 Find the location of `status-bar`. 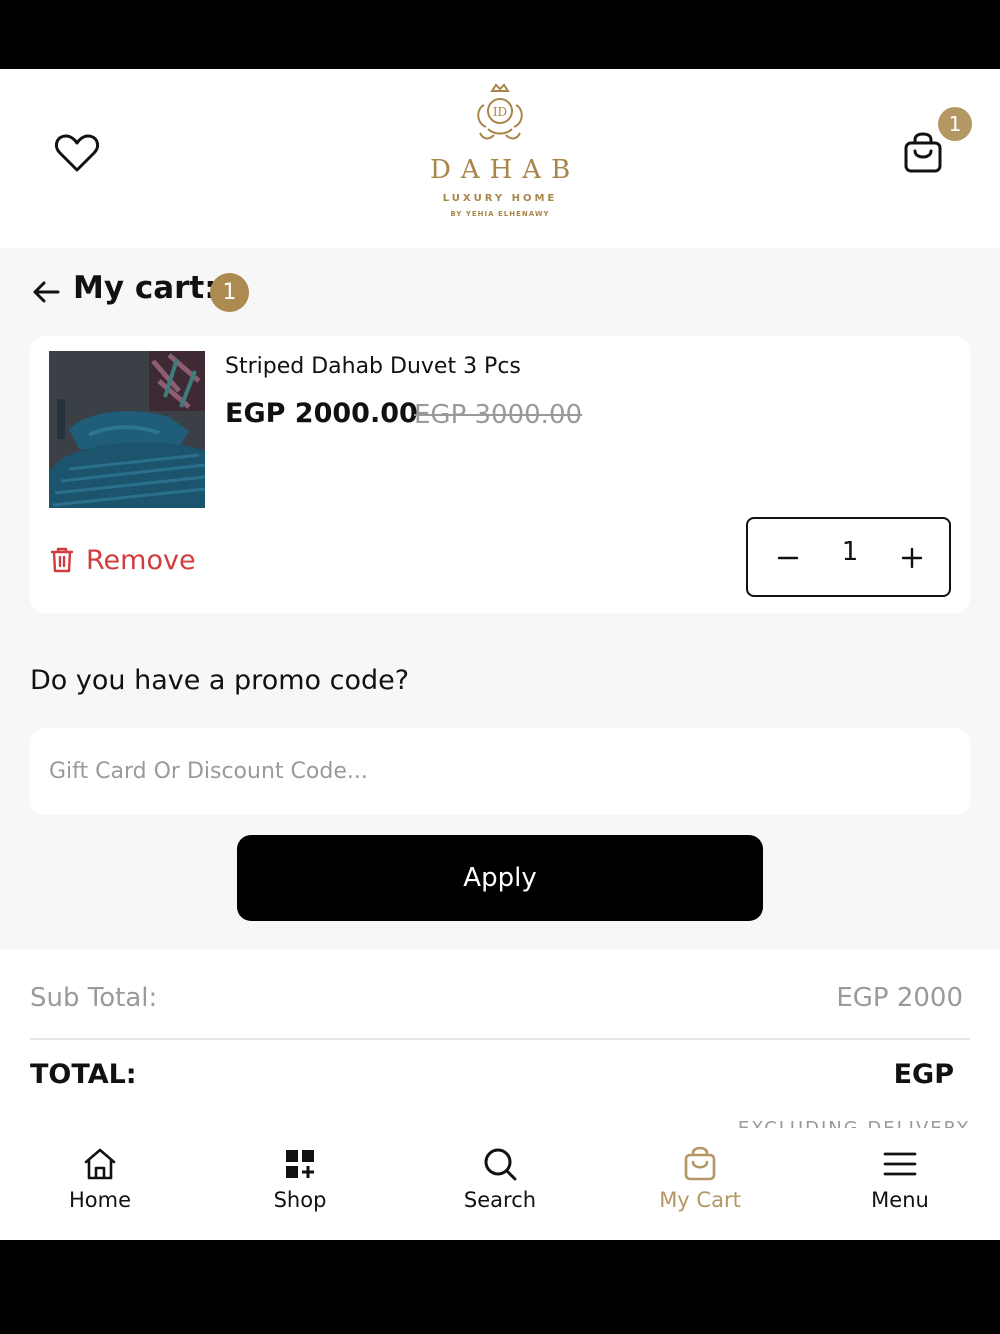

status-bar is located at coordinates (500, 34).